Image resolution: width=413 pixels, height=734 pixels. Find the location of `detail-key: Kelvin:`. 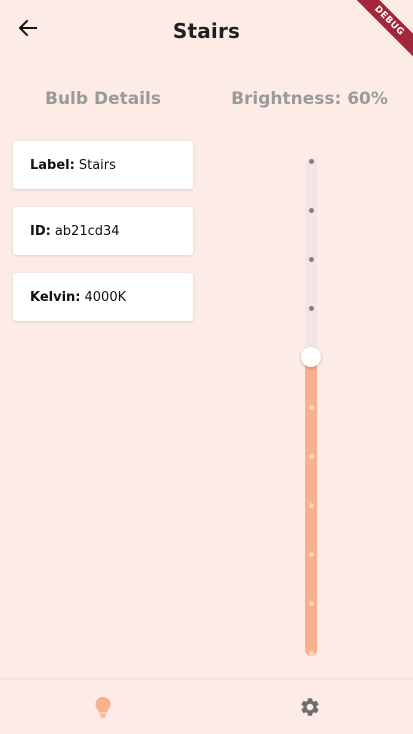

detail-key: Kelvin: is located at coordinates (55, 297).